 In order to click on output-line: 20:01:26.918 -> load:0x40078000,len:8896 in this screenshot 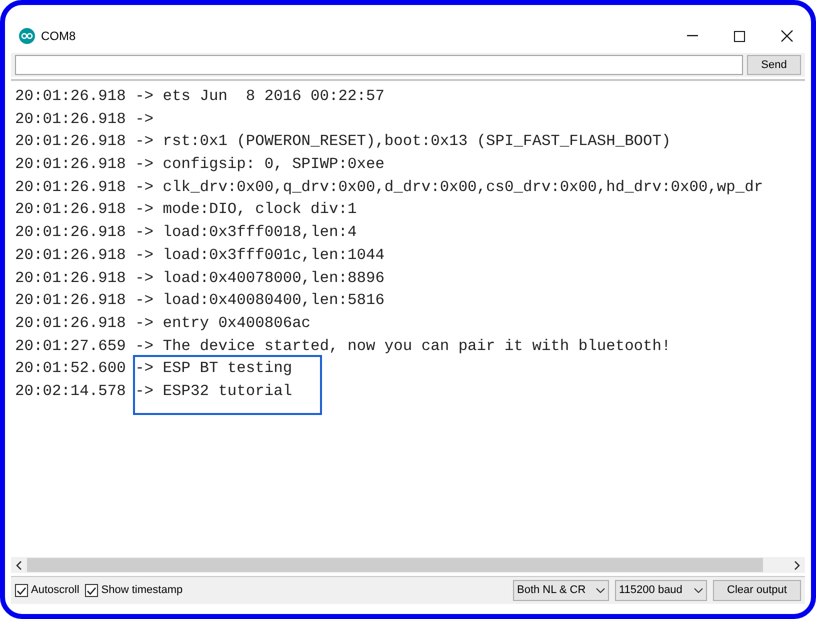, I will do `click(200, 278)`.